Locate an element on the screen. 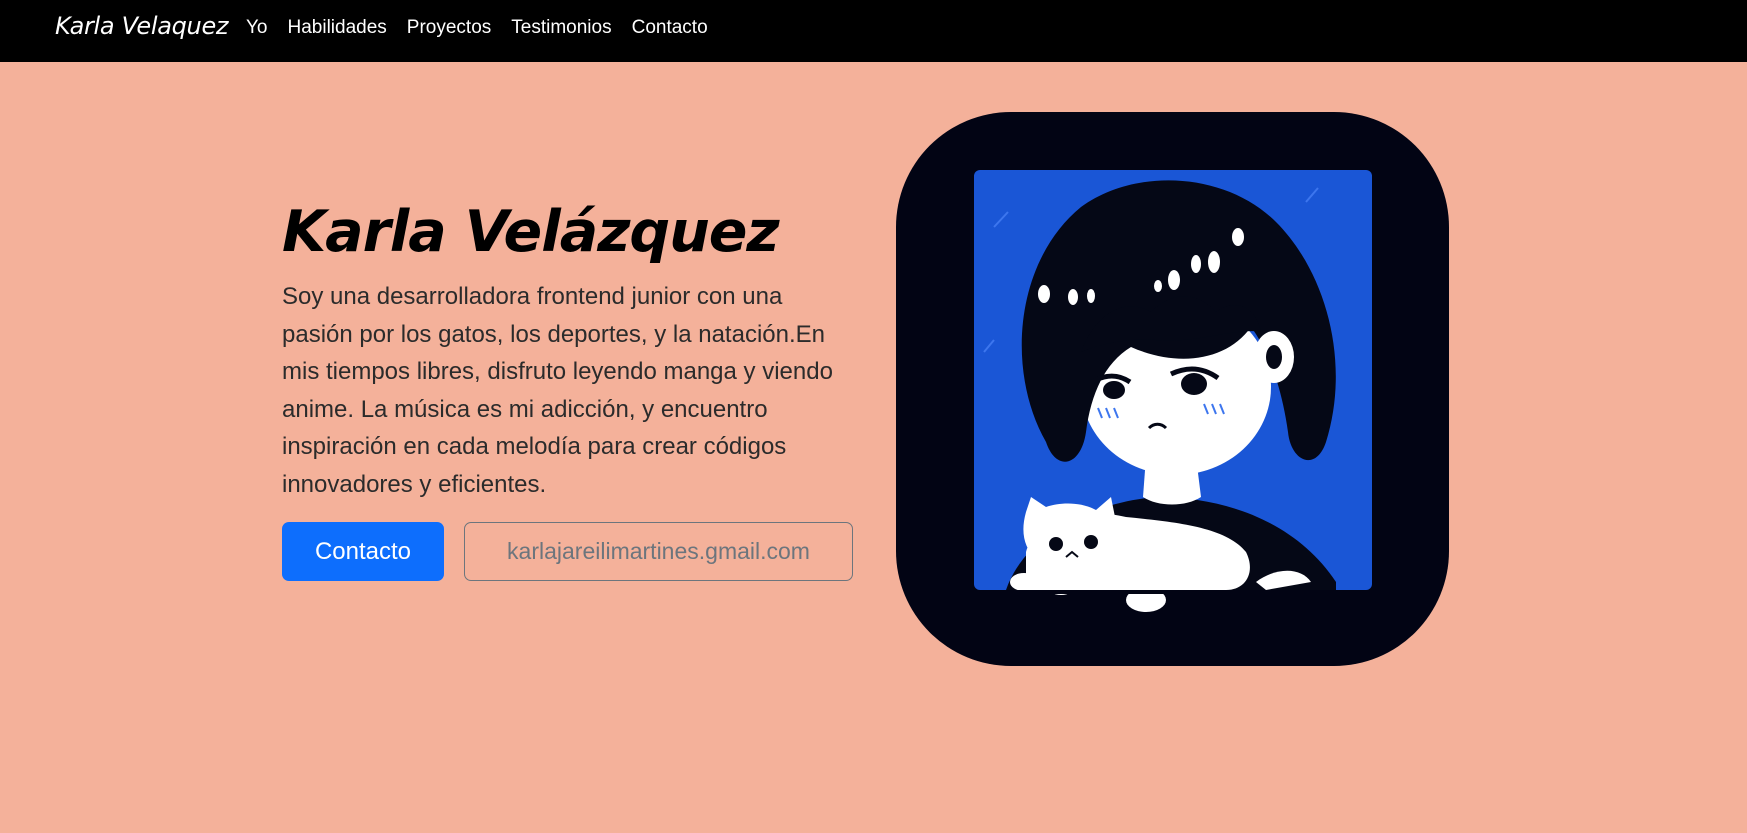 Image resolution: width=1747 pixels, height=833 pixels. hero-buttons: Contacto karlajareilimartines.gmail.com is located at coordinates (567, 551).